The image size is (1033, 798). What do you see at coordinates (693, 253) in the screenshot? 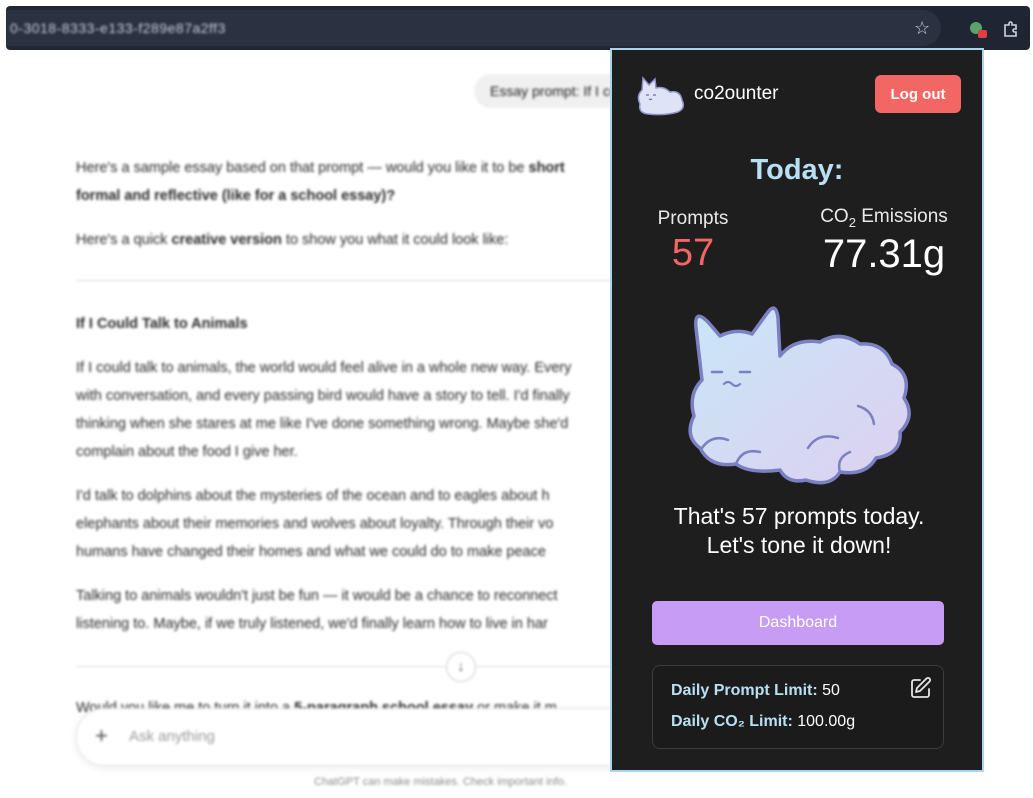
I see `prompts-count: 57` at bounding box center [693, 253].